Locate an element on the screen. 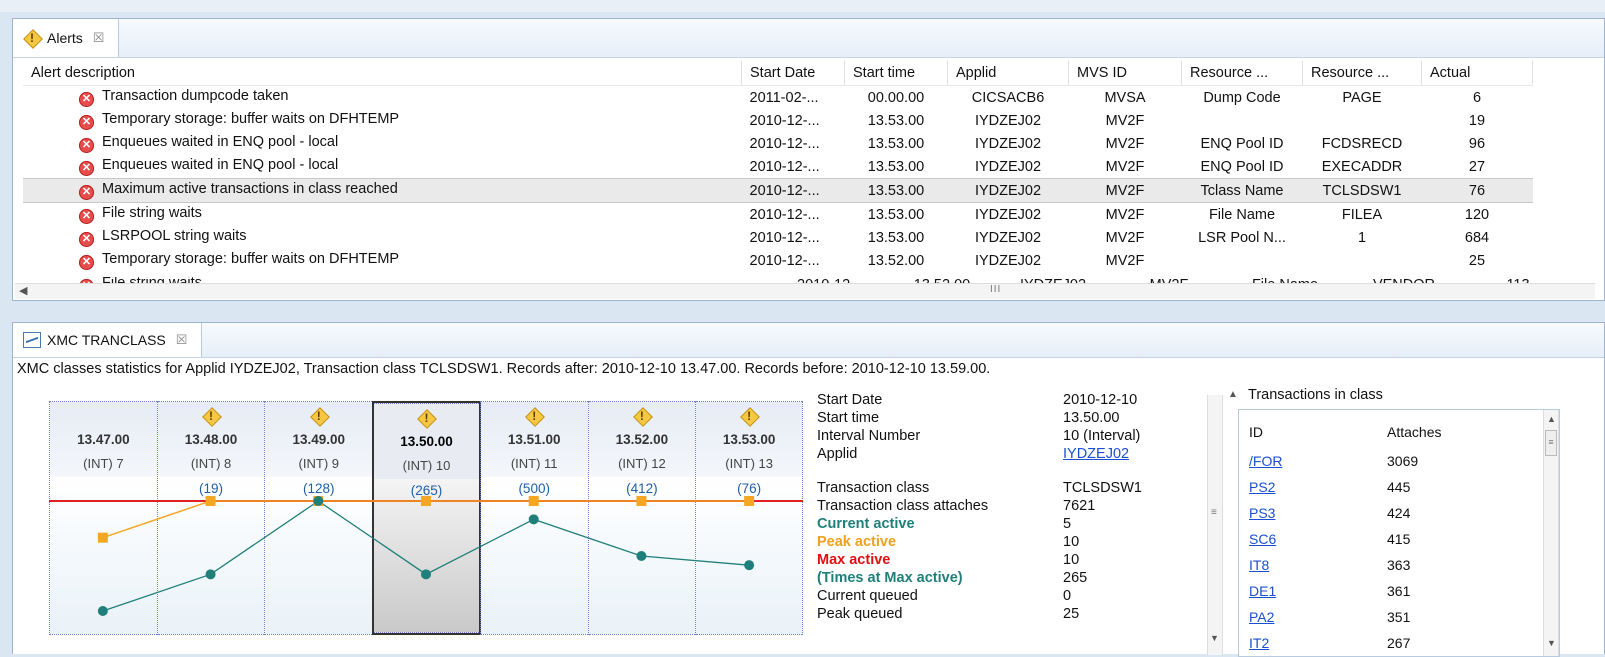 This screenshot has height=657, width=1605. cell-actual: 76 is located at coordinates (1477, 190).